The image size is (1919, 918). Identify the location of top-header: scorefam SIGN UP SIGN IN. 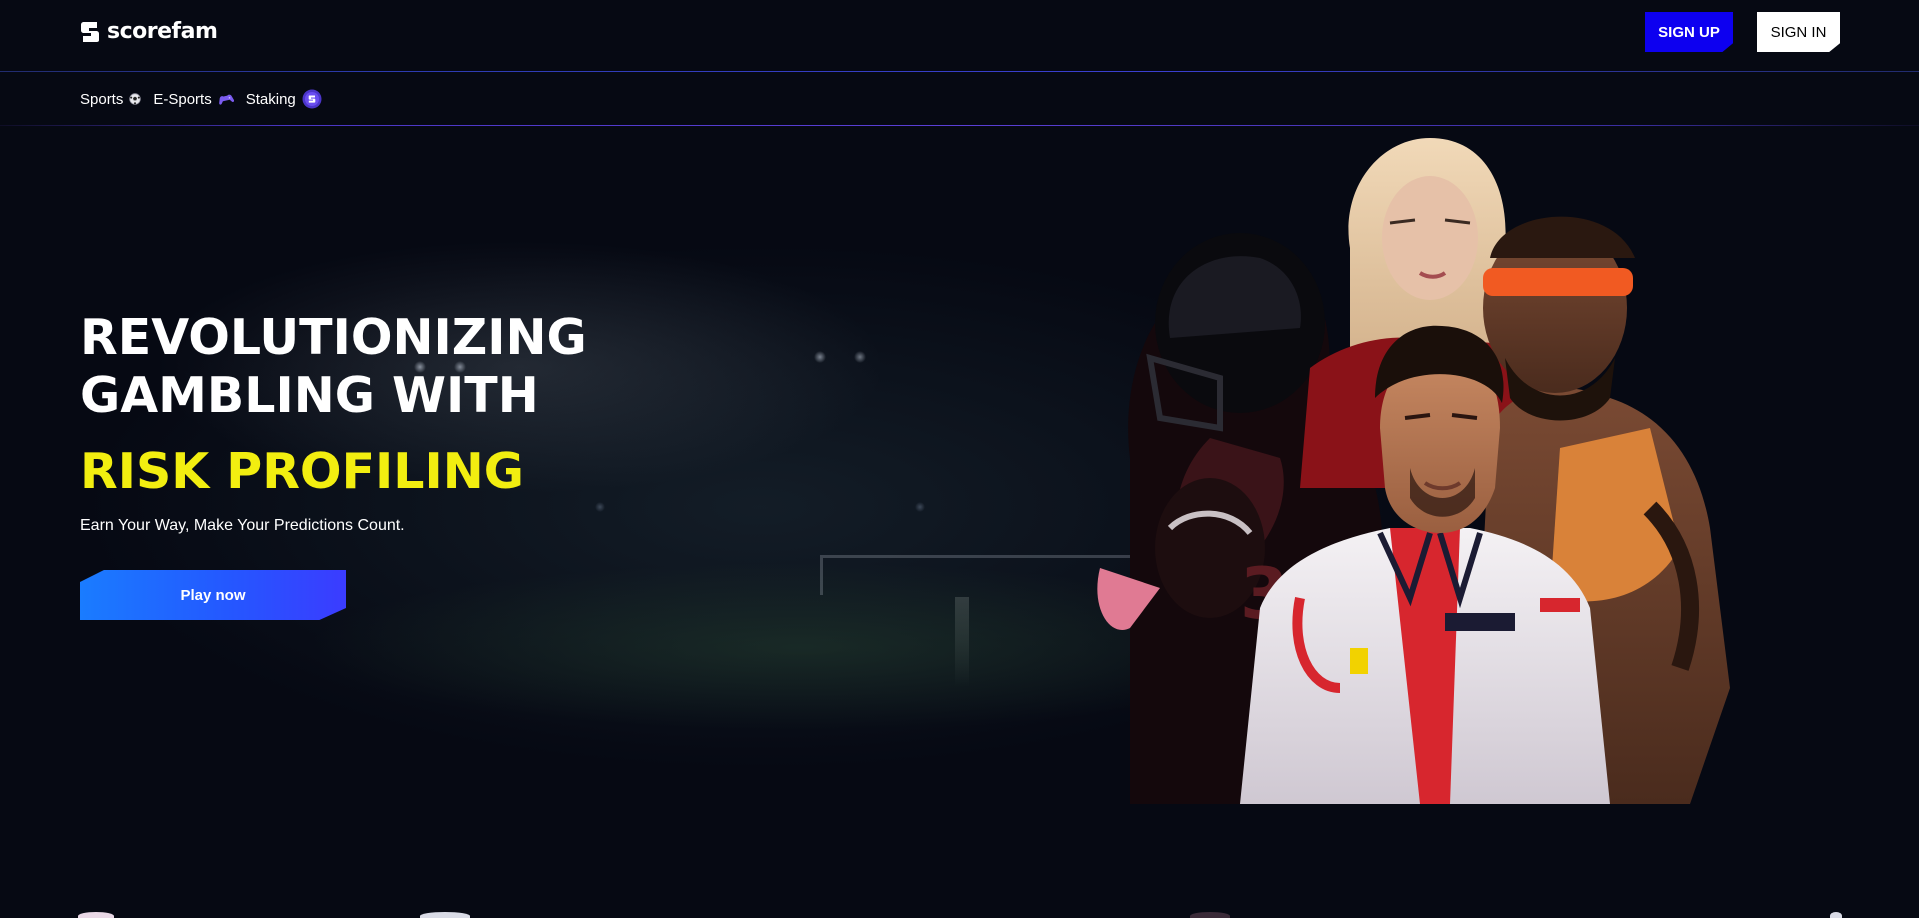
(959, 36).